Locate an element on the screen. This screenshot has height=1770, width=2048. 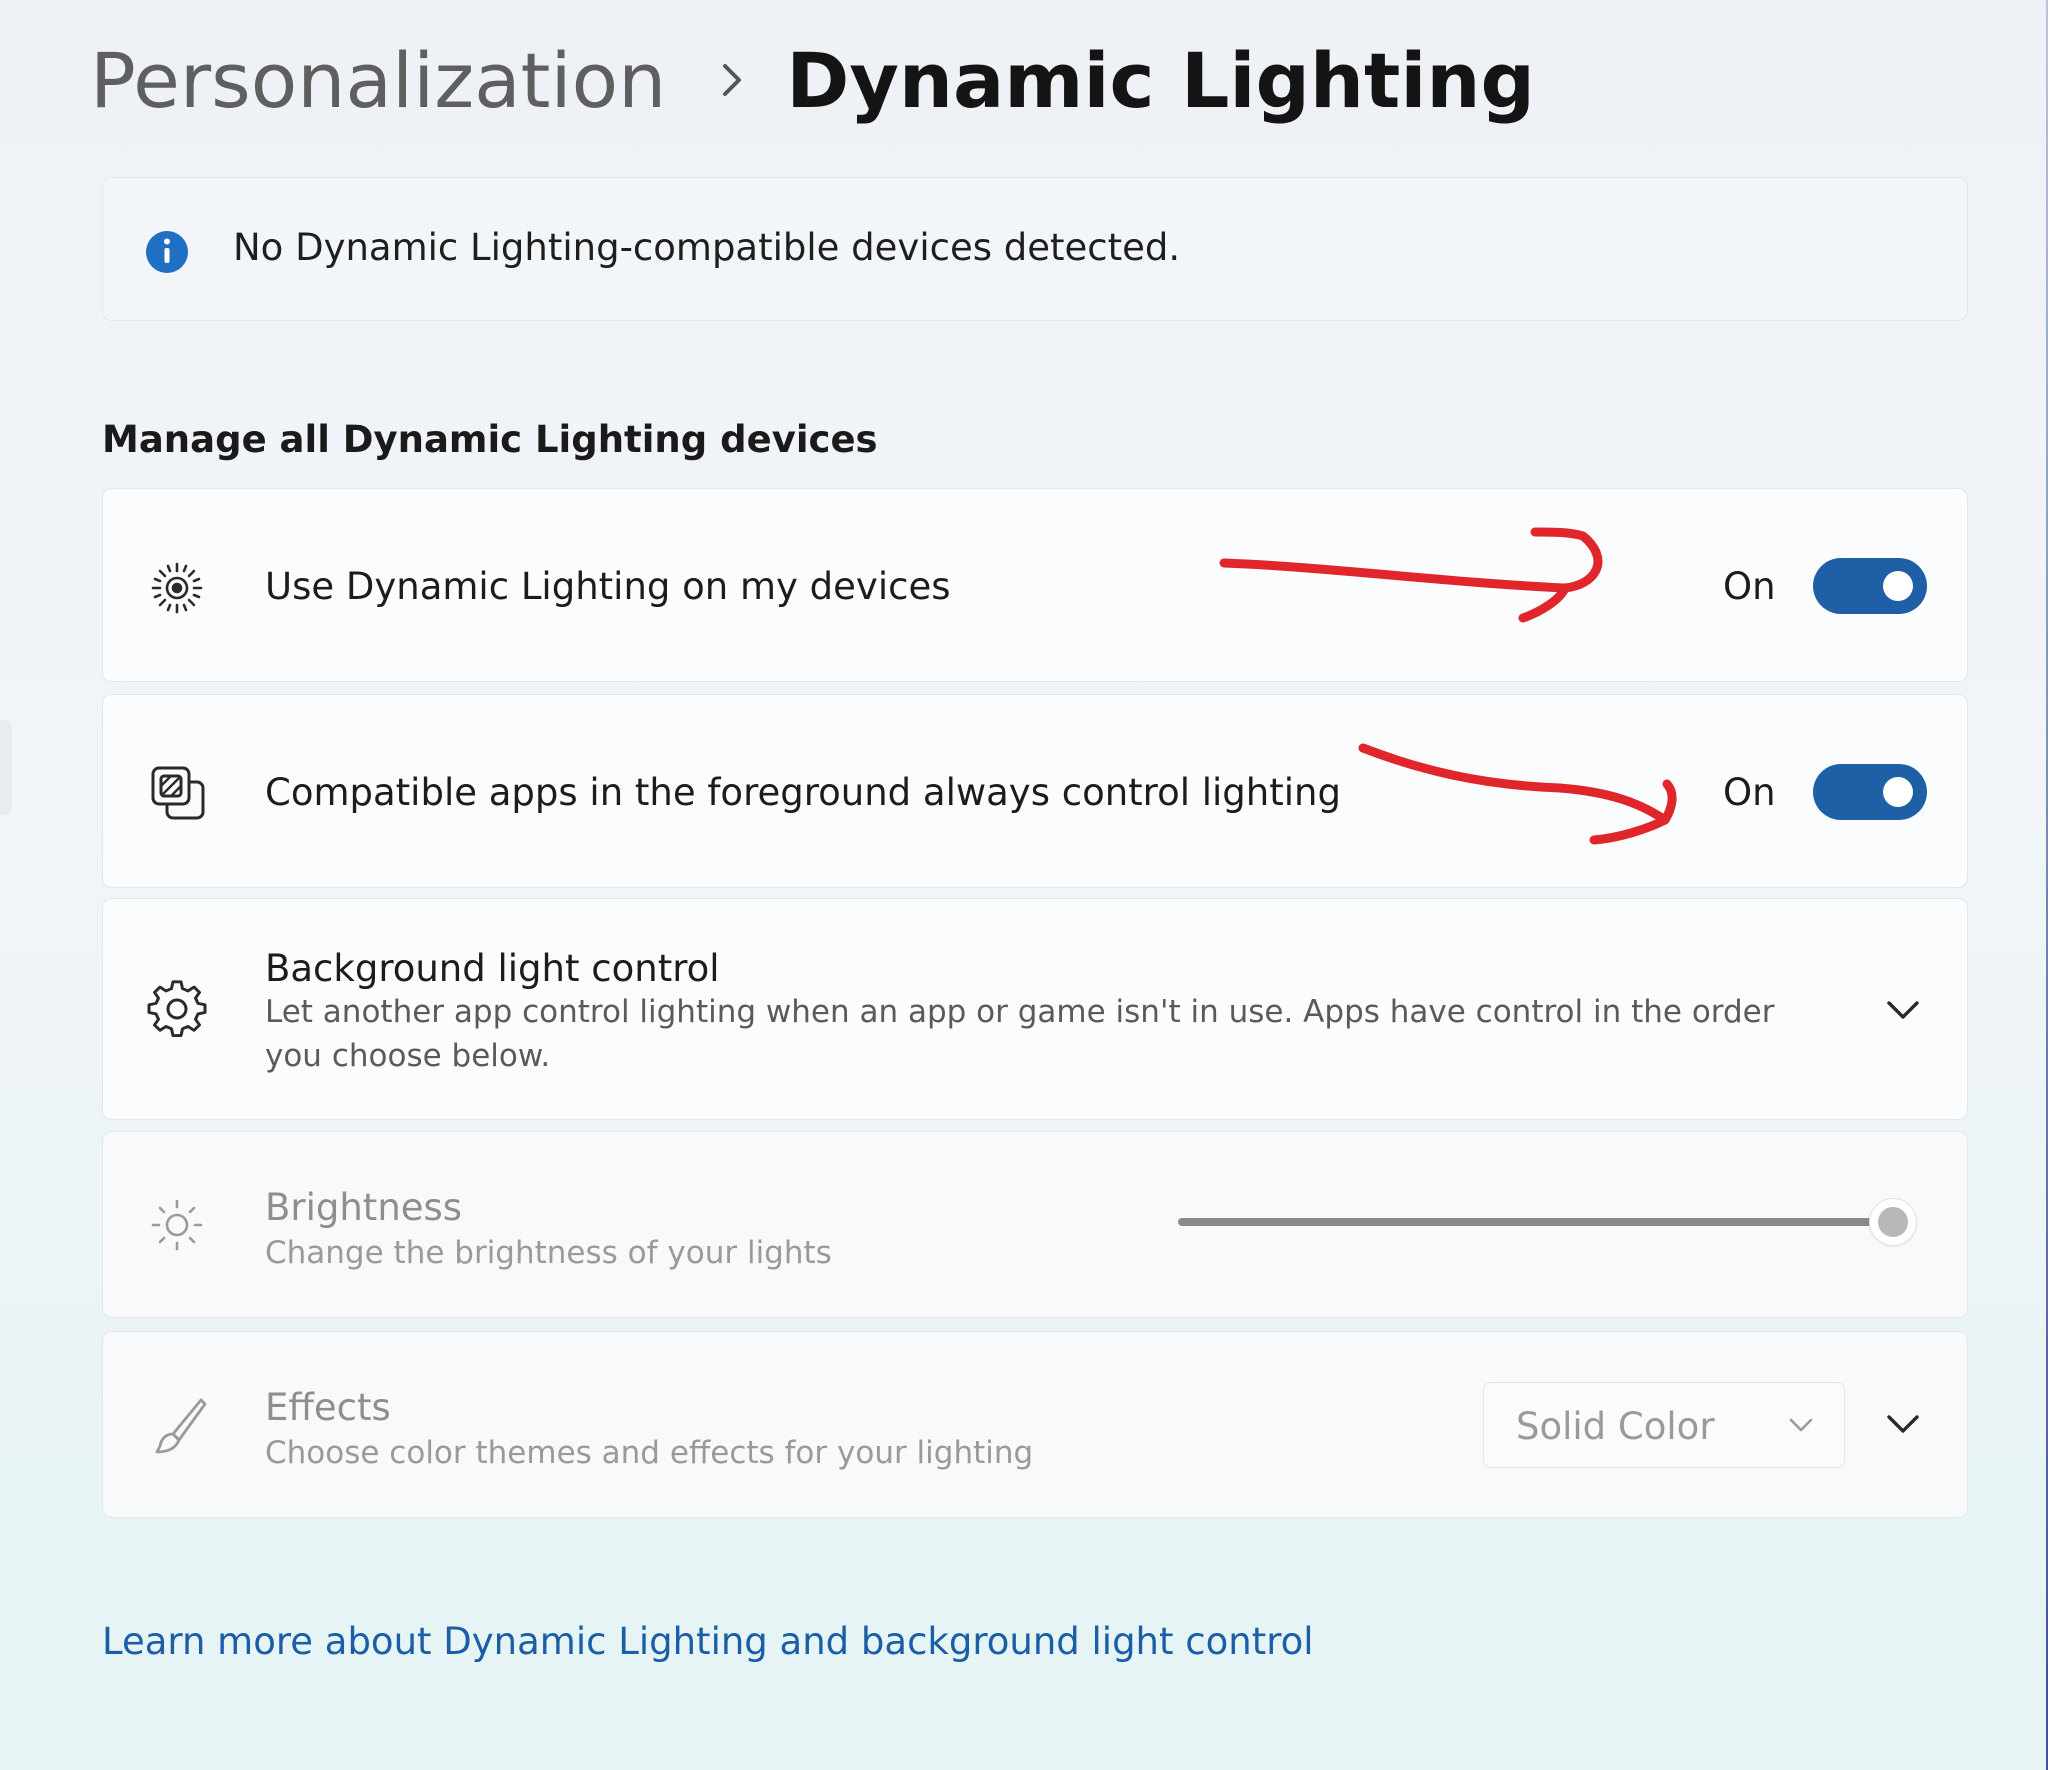
setting-use-dynamic-lighting: Use Dynamic Lighting on my devices On is located at coordinates (1035, 585).